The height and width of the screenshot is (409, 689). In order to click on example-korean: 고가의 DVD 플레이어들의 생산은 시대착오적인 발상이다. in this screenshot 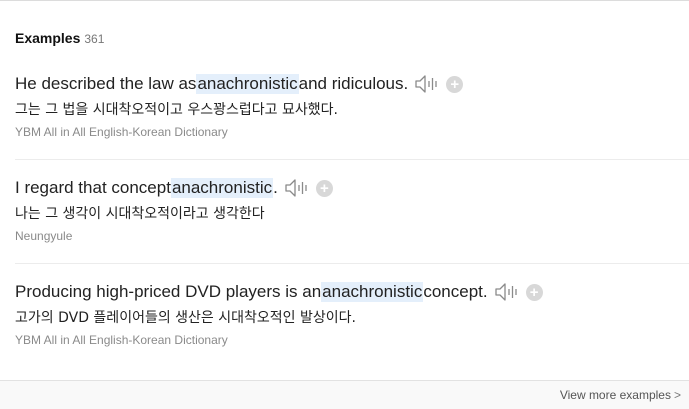, I will do `click(185, 318)`.